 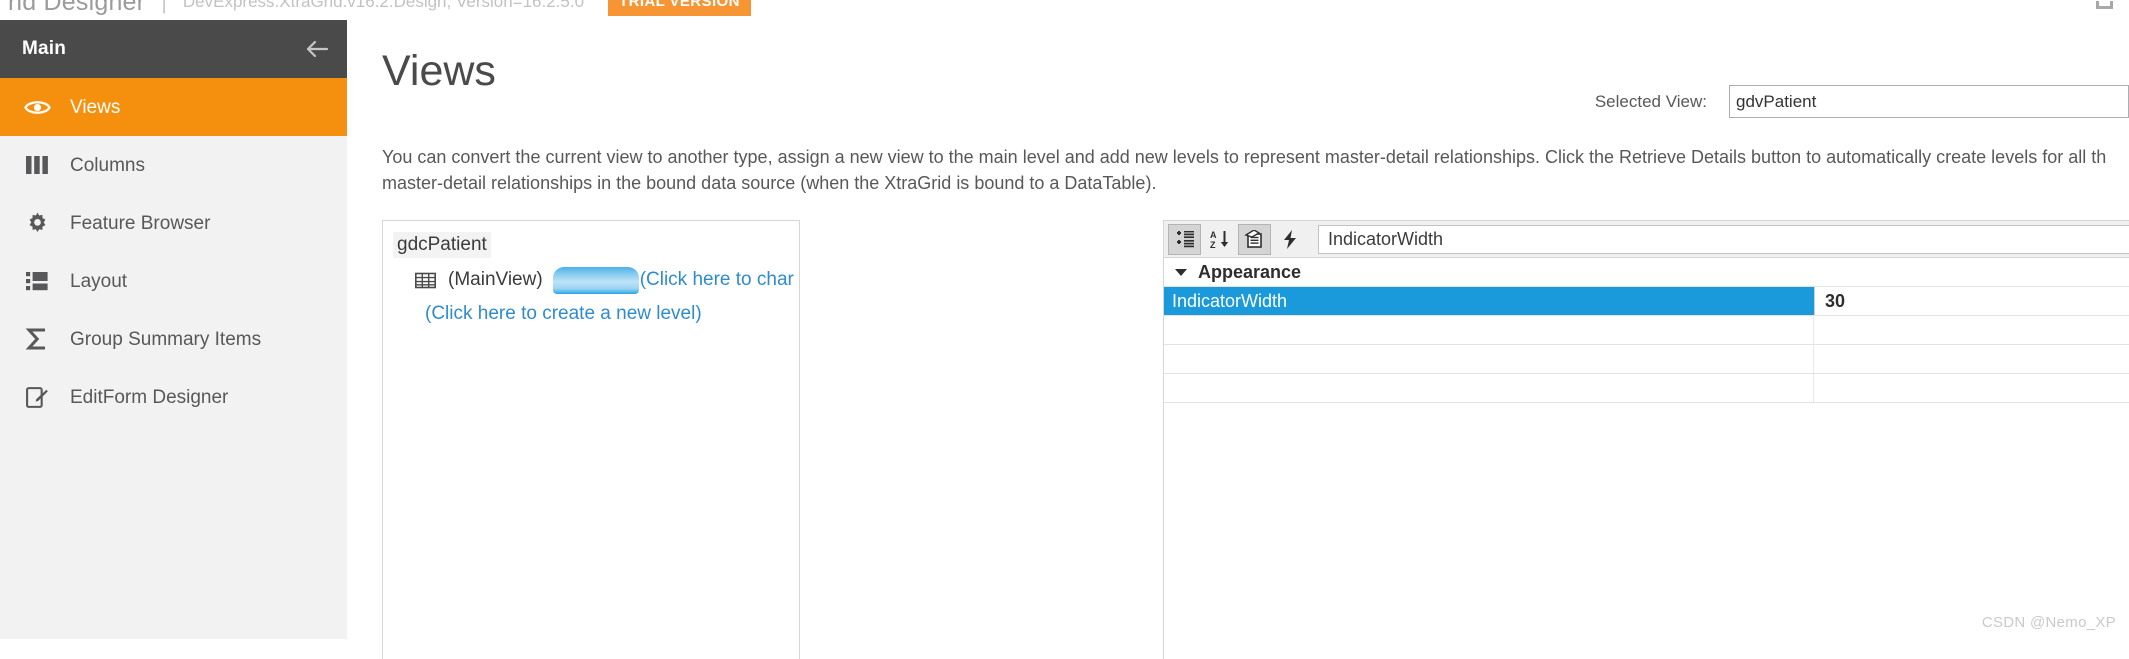 I want to click on selected-view-group: Selected View:, so click(x=1862, y=101).